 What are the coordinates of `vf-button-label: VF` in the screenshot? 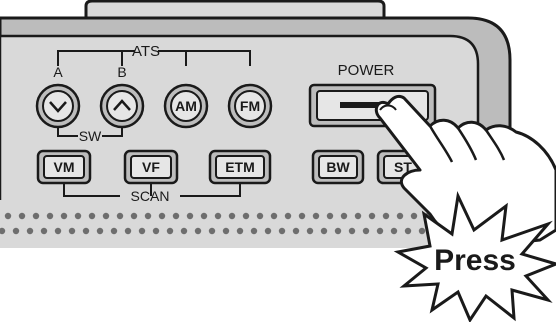 It's located at (151, 167).